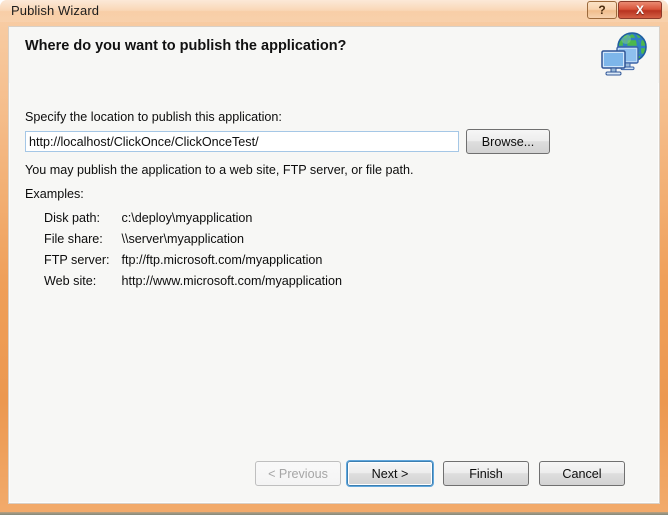 This screenshot has width=668, height=515. What do you see at coordinates (390, 473) in the screenshot?
I see `next-button: Next >` at bounding box center [390, 473].